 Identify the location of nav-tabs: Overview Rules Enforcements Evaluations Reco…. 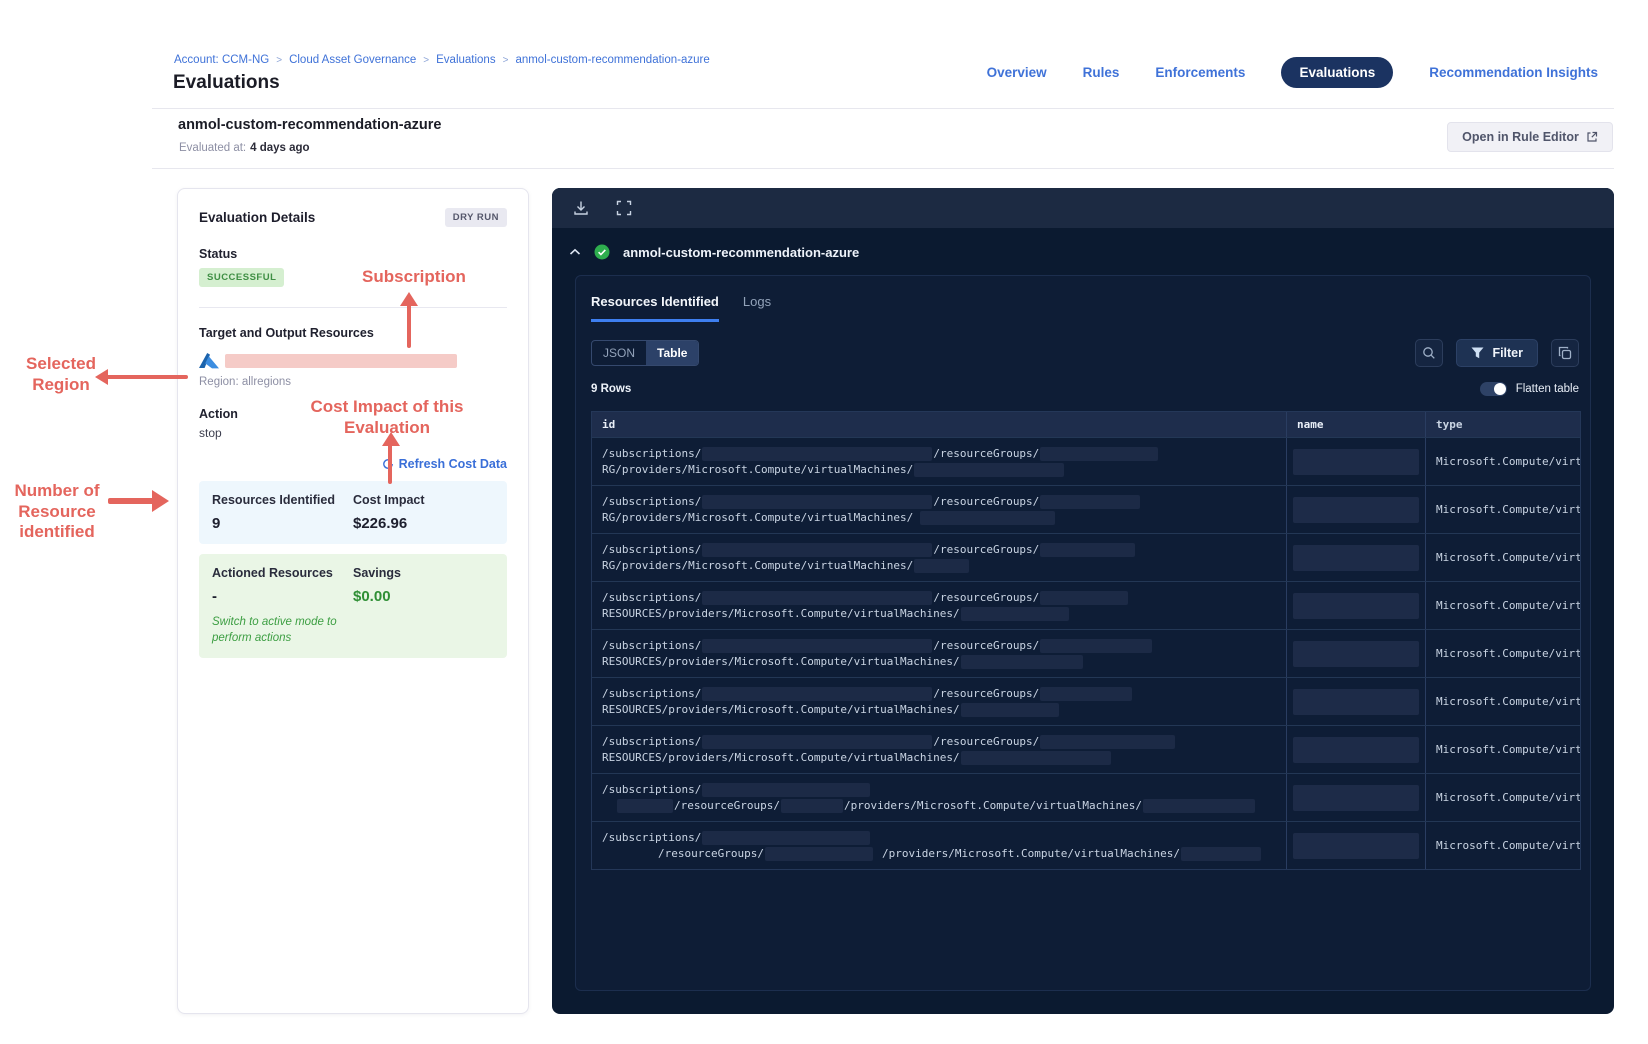
(1292, 72).